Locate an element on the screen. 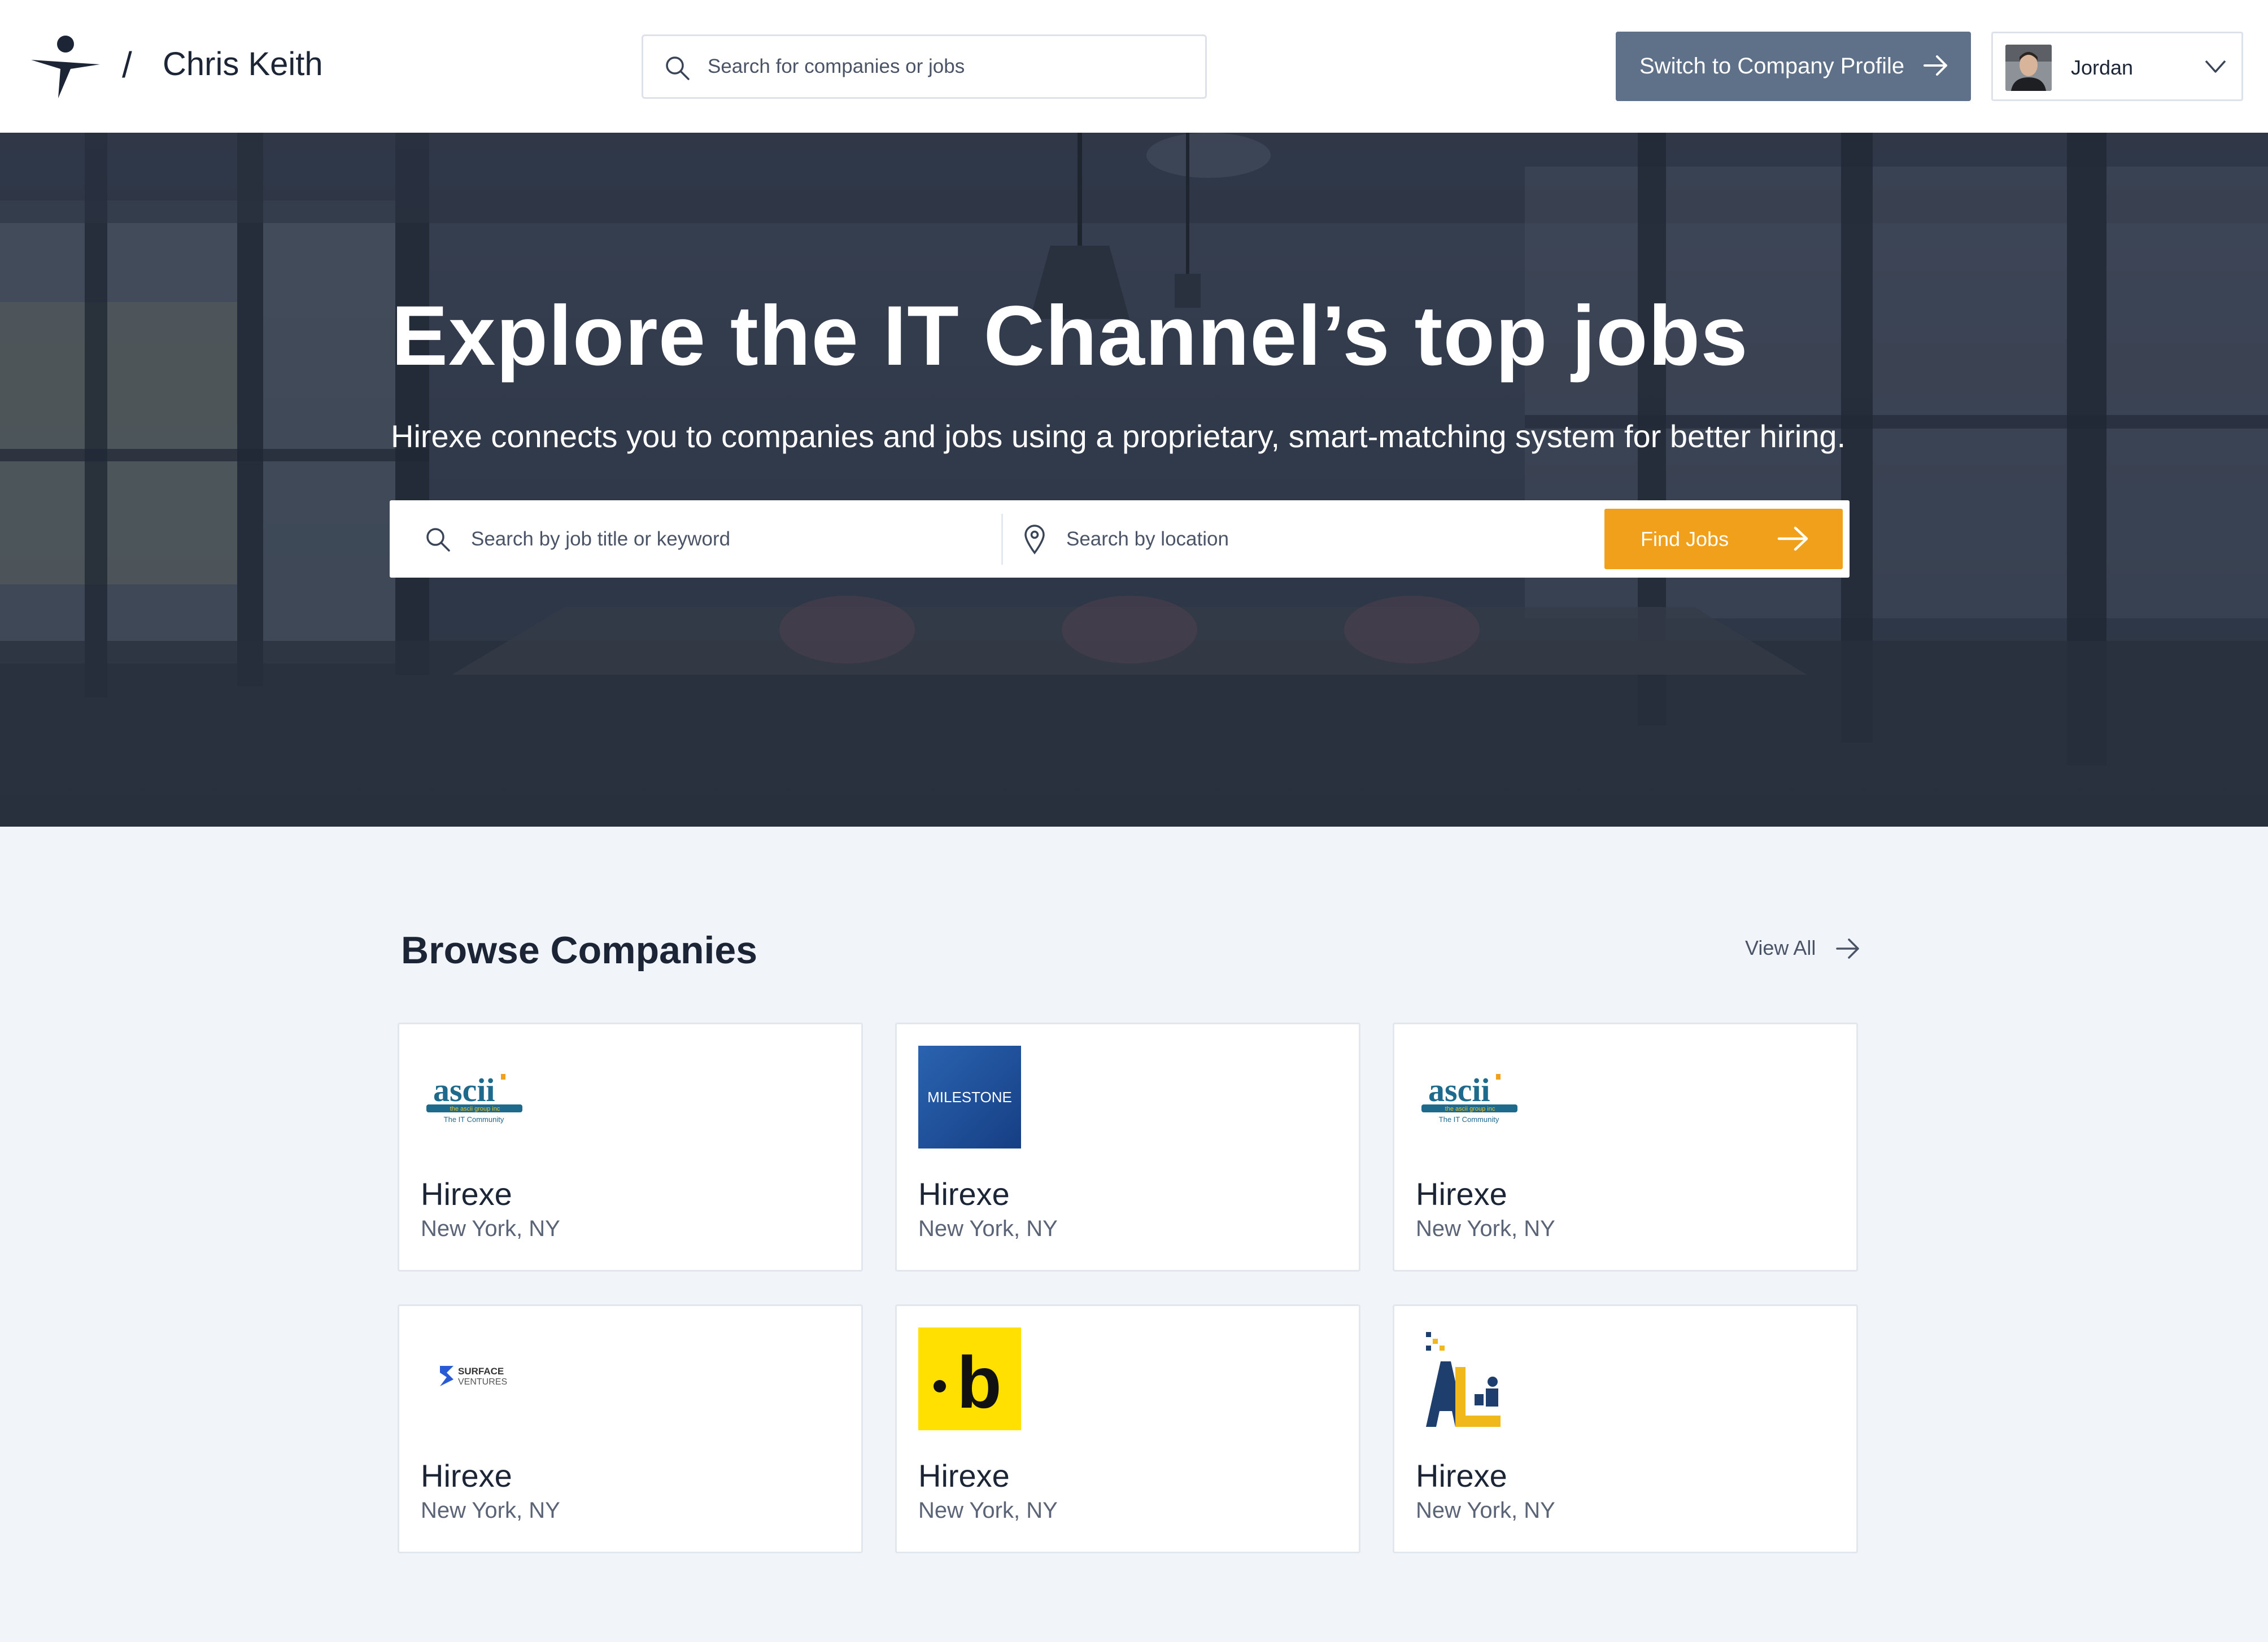 This screenshot has width=2268, height=1642. location-search-input is located at coordinates (1320, 539).